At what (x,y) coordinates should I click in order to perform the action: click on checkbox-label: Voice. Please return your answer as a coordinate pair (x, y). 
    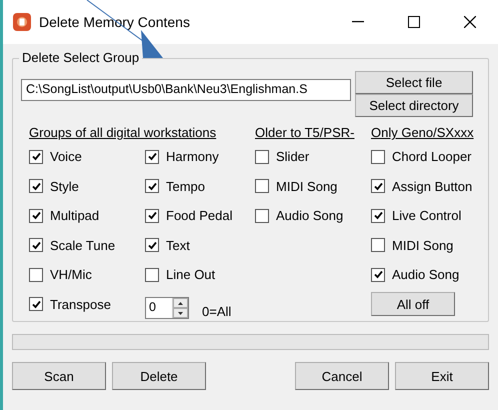
    Looking at the image, I should click on (66, 156).